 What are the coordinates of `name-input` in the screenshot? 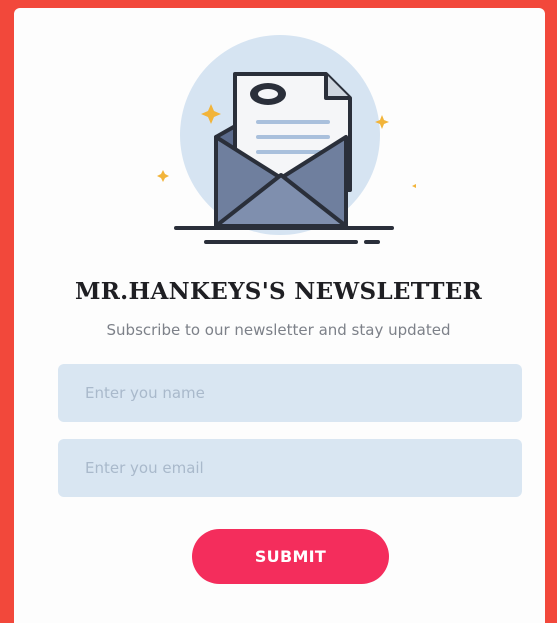 It's located at (290, 393).